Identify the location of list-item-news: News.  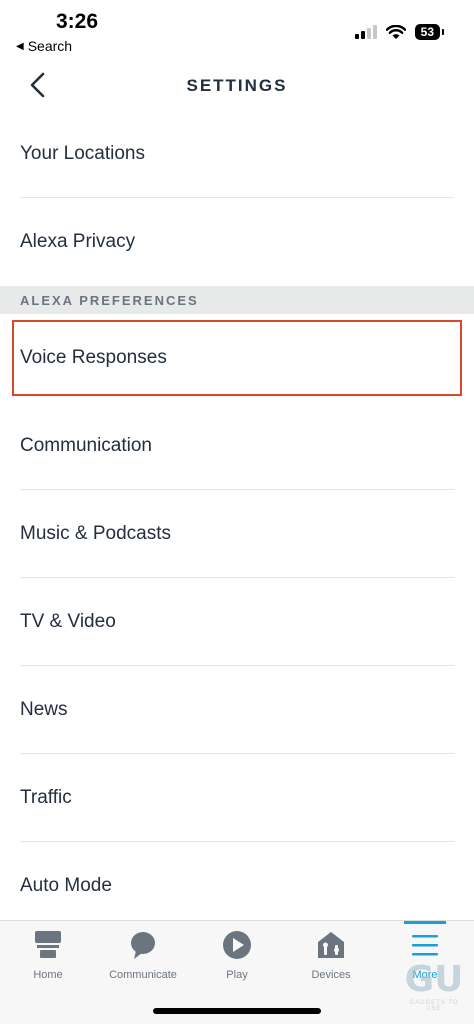
(237, 710).